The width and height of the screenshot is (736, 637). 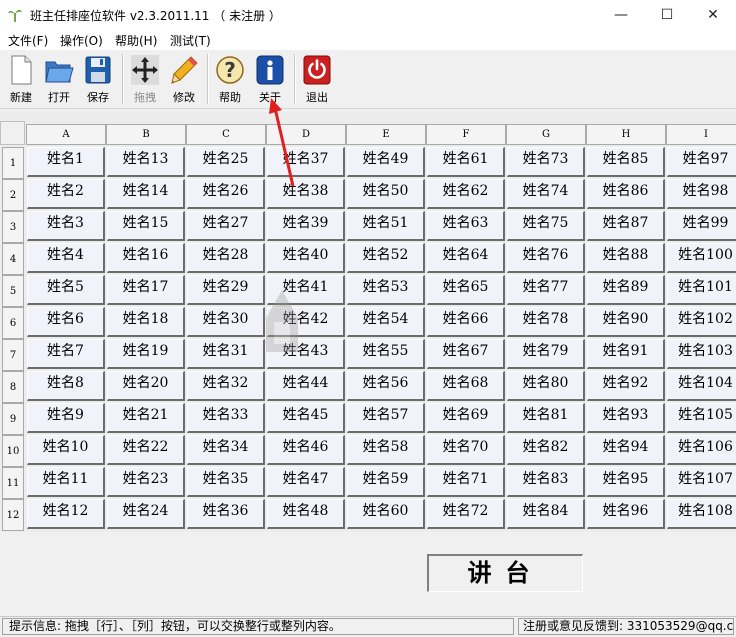 I want to click on row-header-10: 10, so click(x=13, y=451).